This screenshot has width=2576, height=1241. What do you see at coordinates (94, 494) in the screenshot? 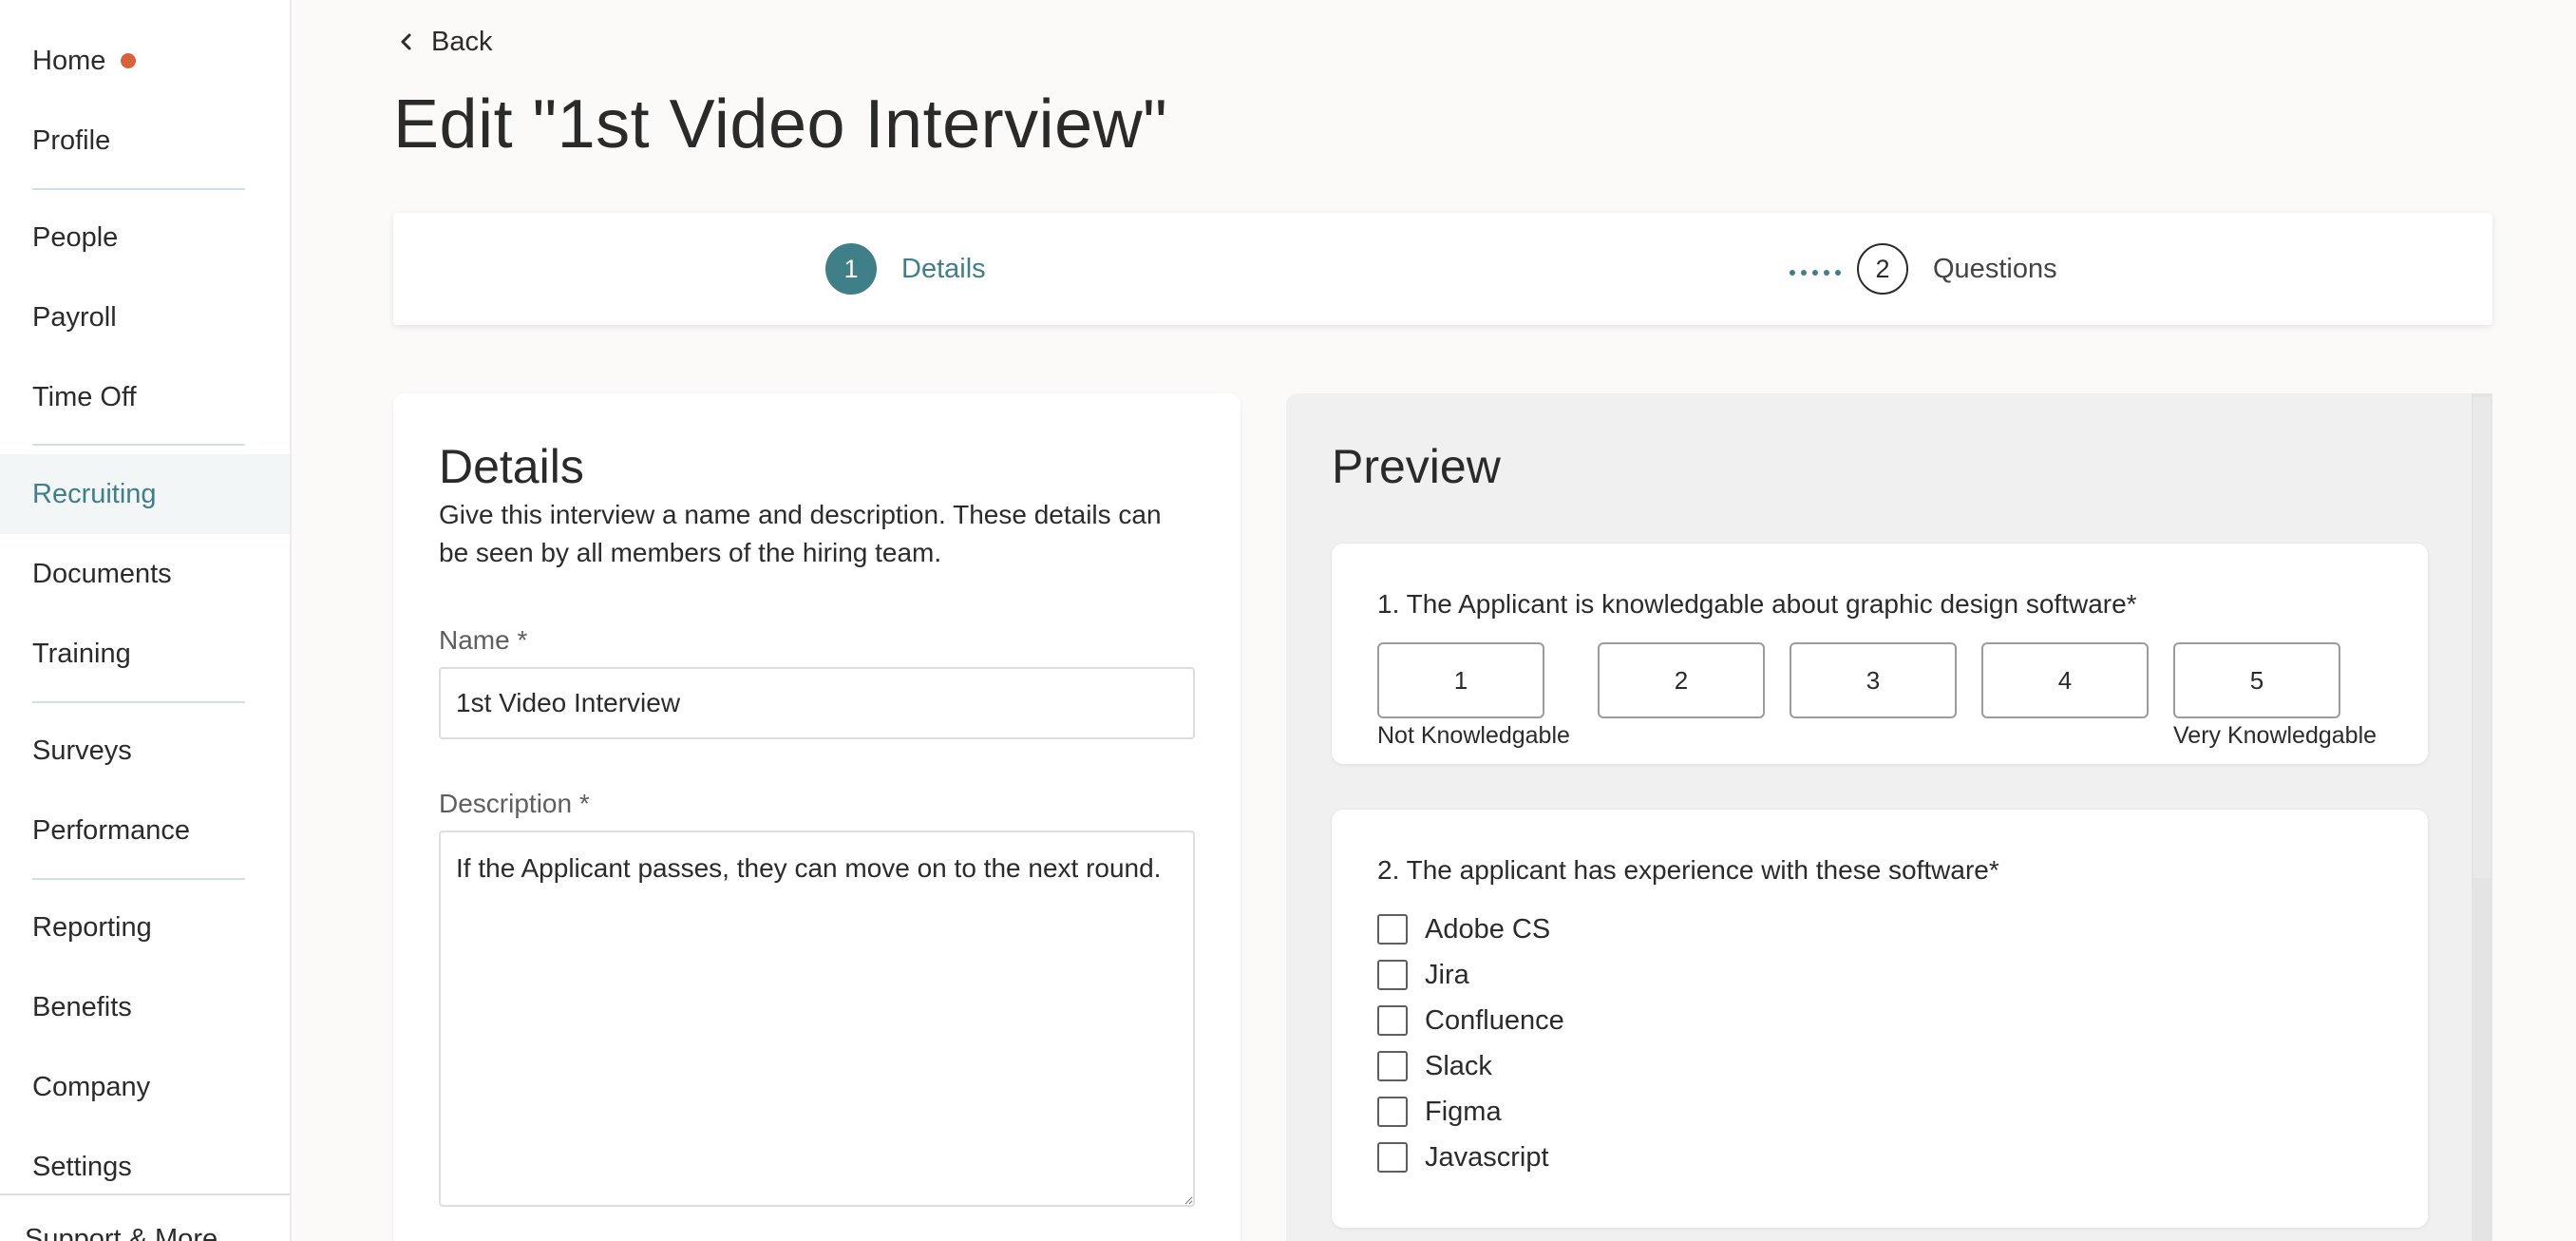
I see `sidebar-item-label: Recruiting` at bounding box center [94, 494].